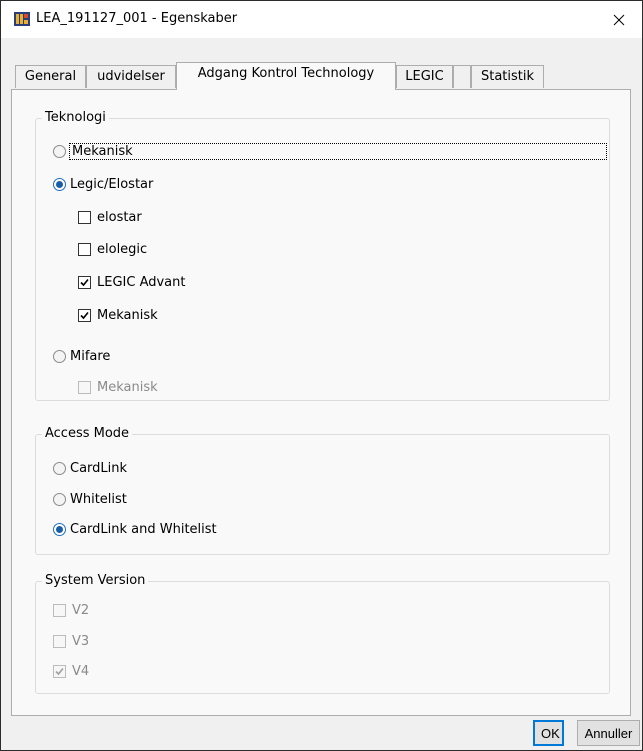 The height and width of the screenshot is (751, 643). Describe the element at coordinates (81, 610) in the screenshot. I see `v2-label: V2` at that location.